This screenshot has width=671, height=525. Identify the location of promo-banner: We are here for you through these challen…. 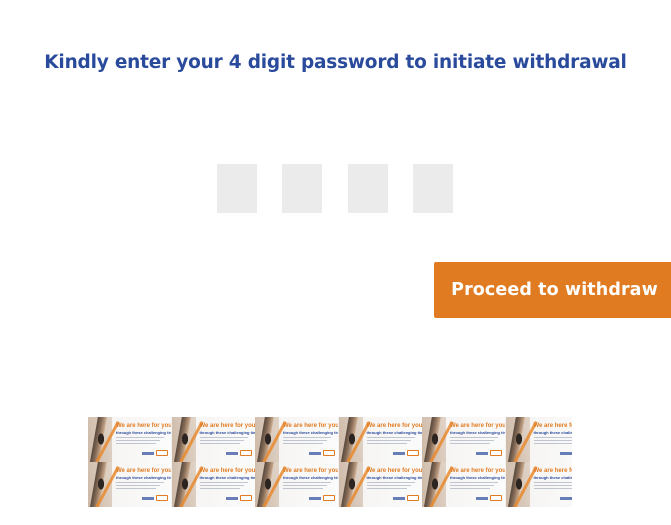
(330, 462).